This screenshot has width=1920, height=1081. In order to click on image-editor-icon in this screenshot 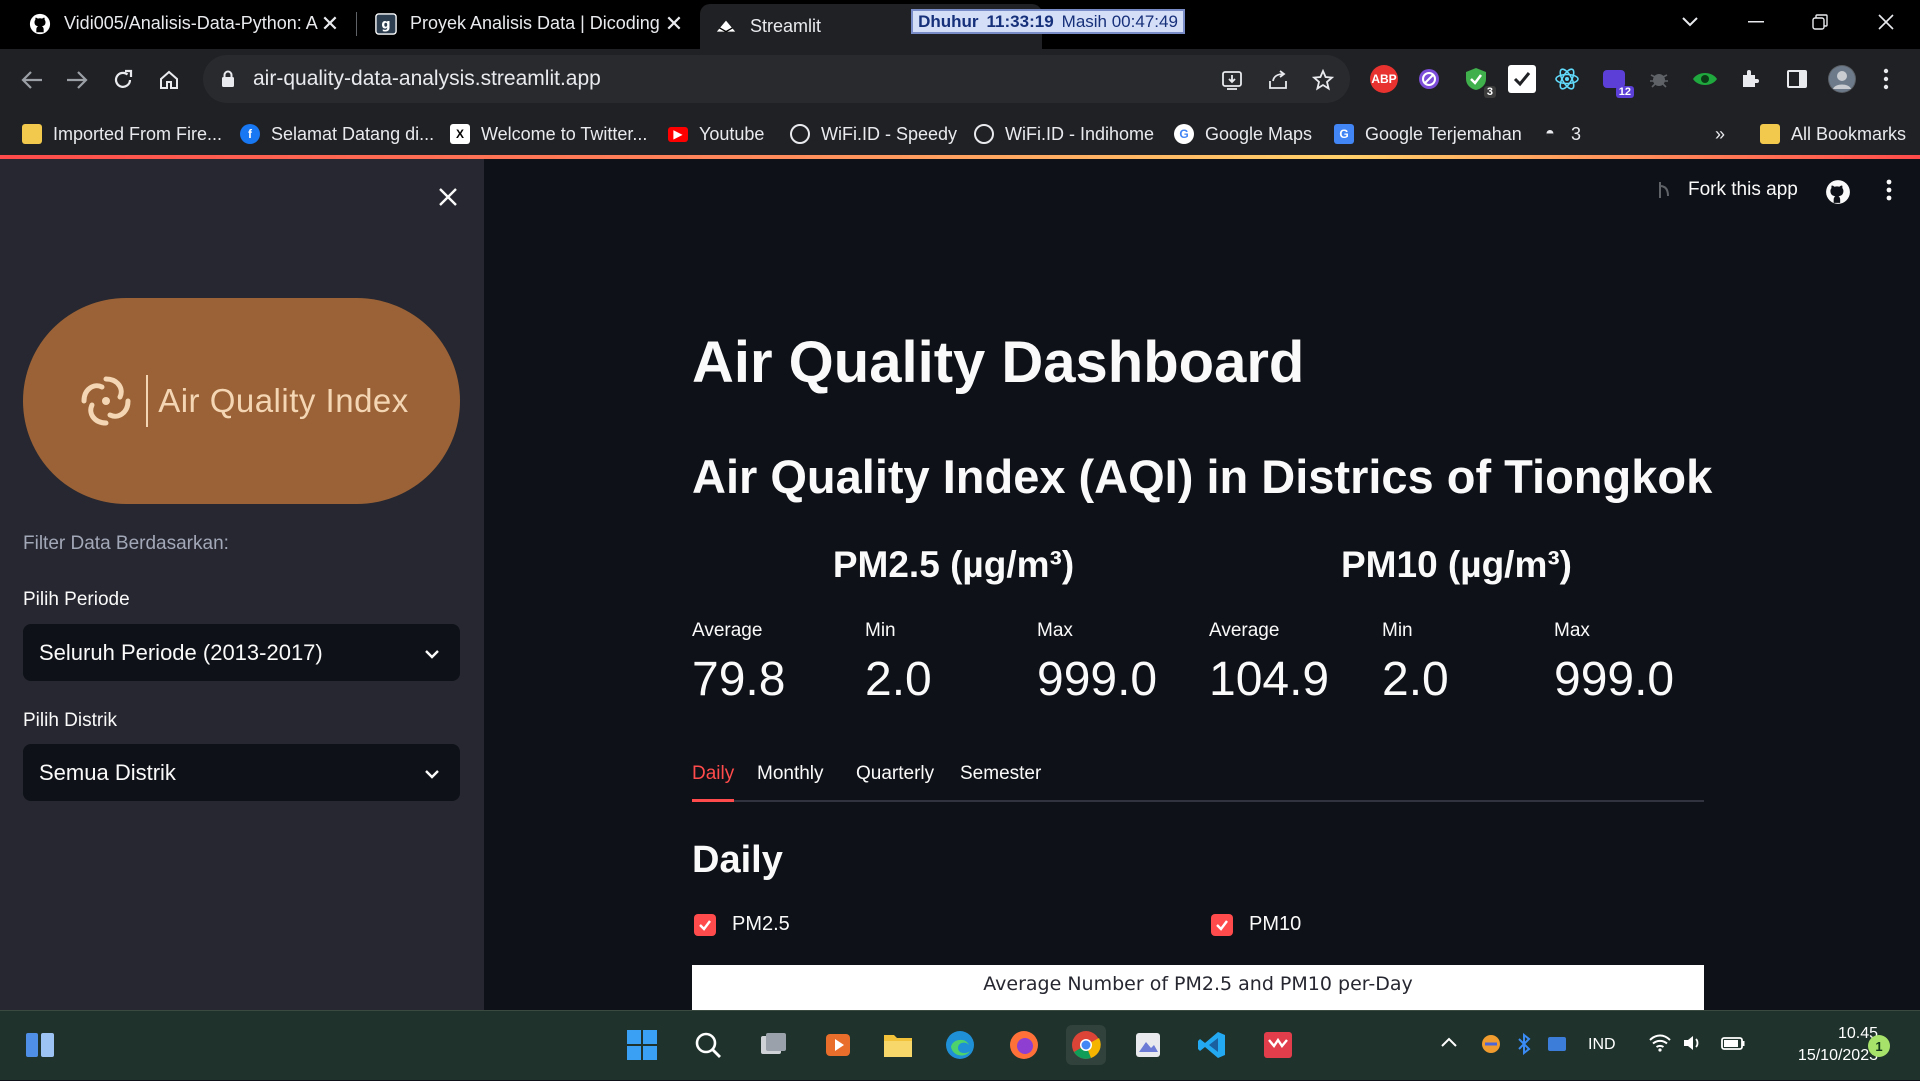, I will do `click(1148, 1045)`.